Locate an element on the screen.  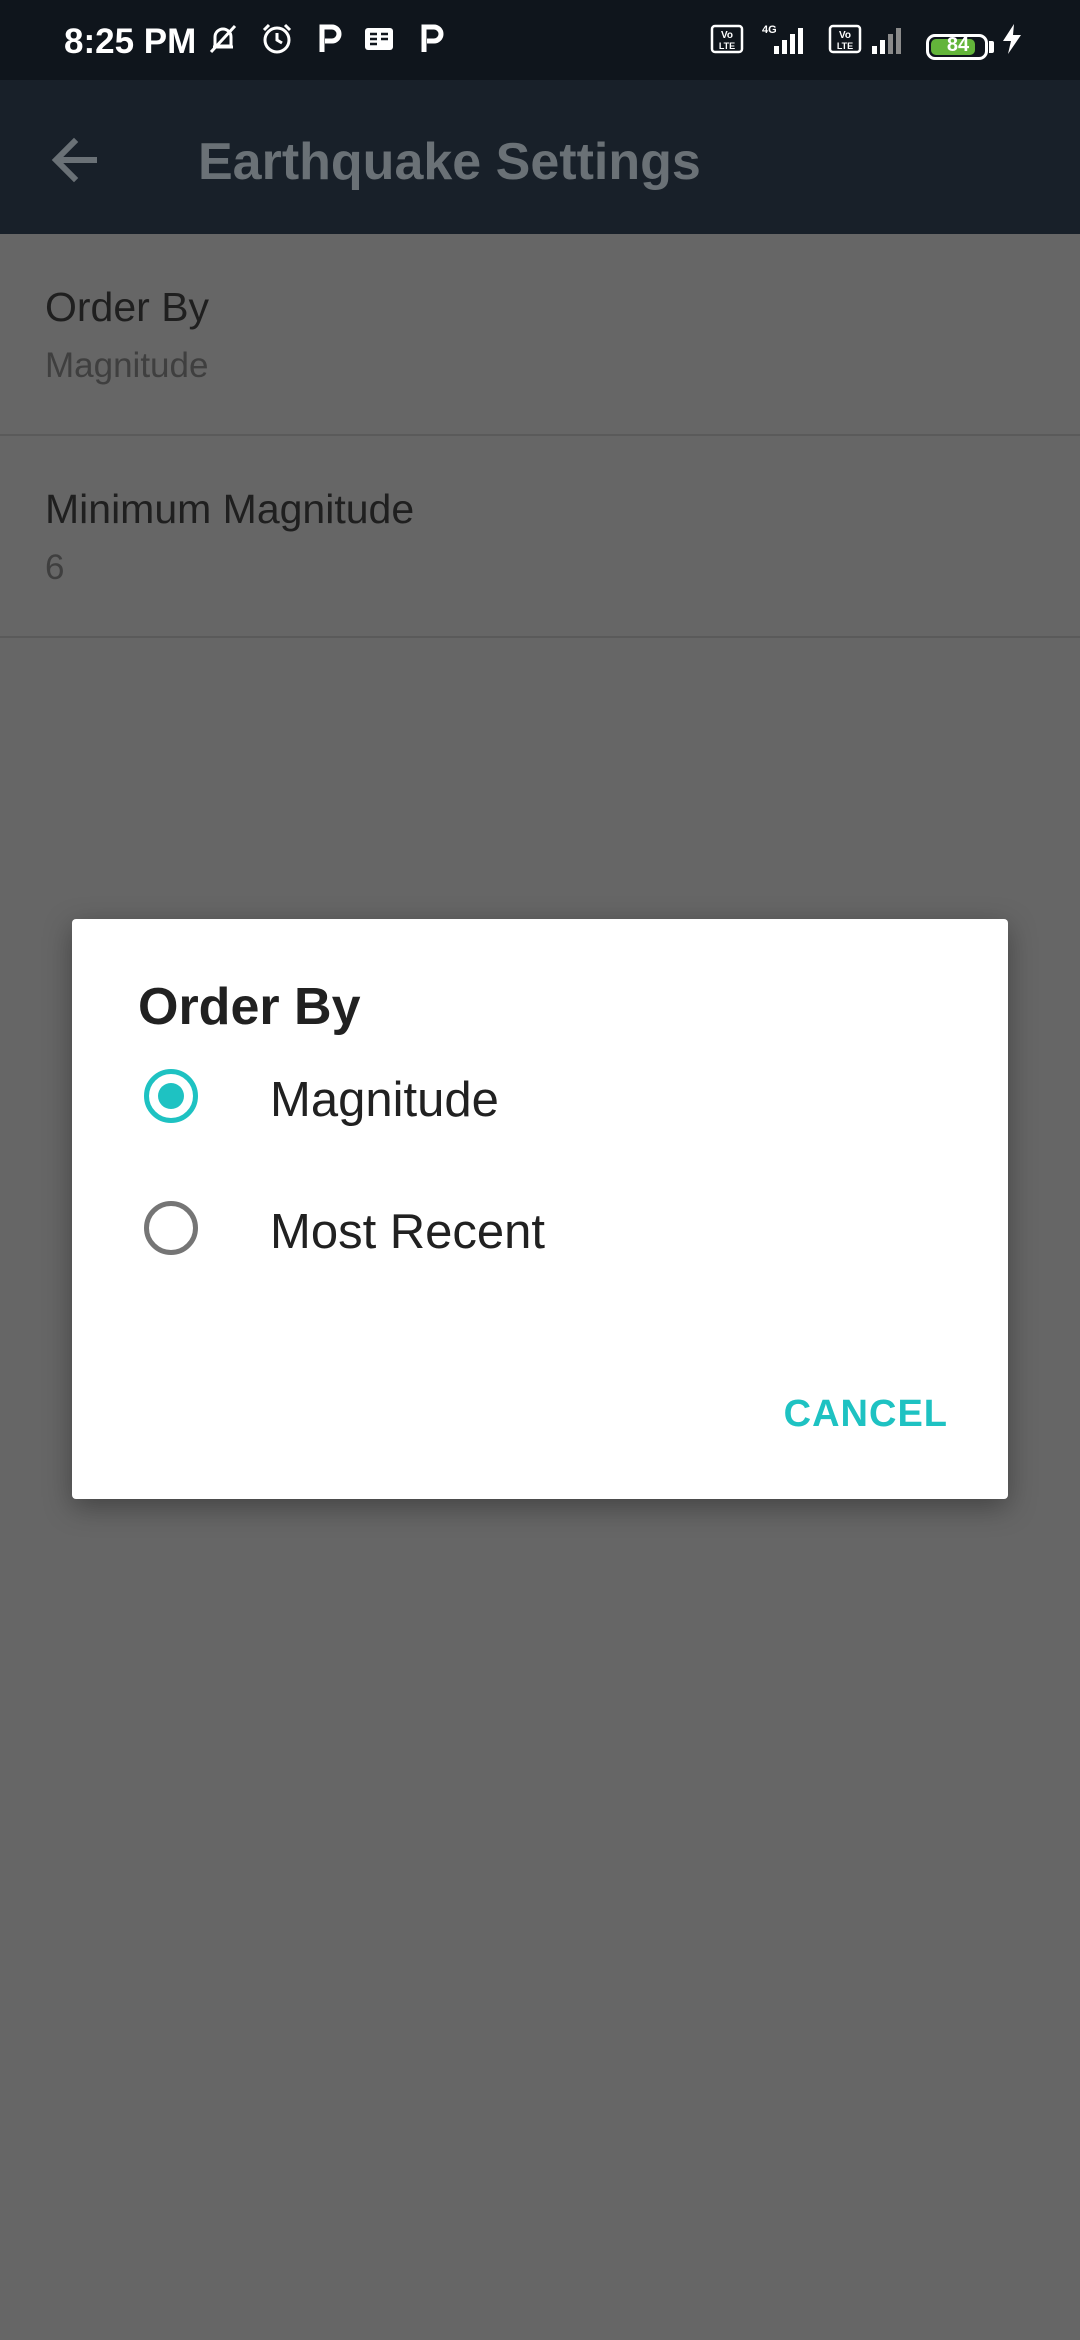
battery-tip is located at coordinates (991, 47).